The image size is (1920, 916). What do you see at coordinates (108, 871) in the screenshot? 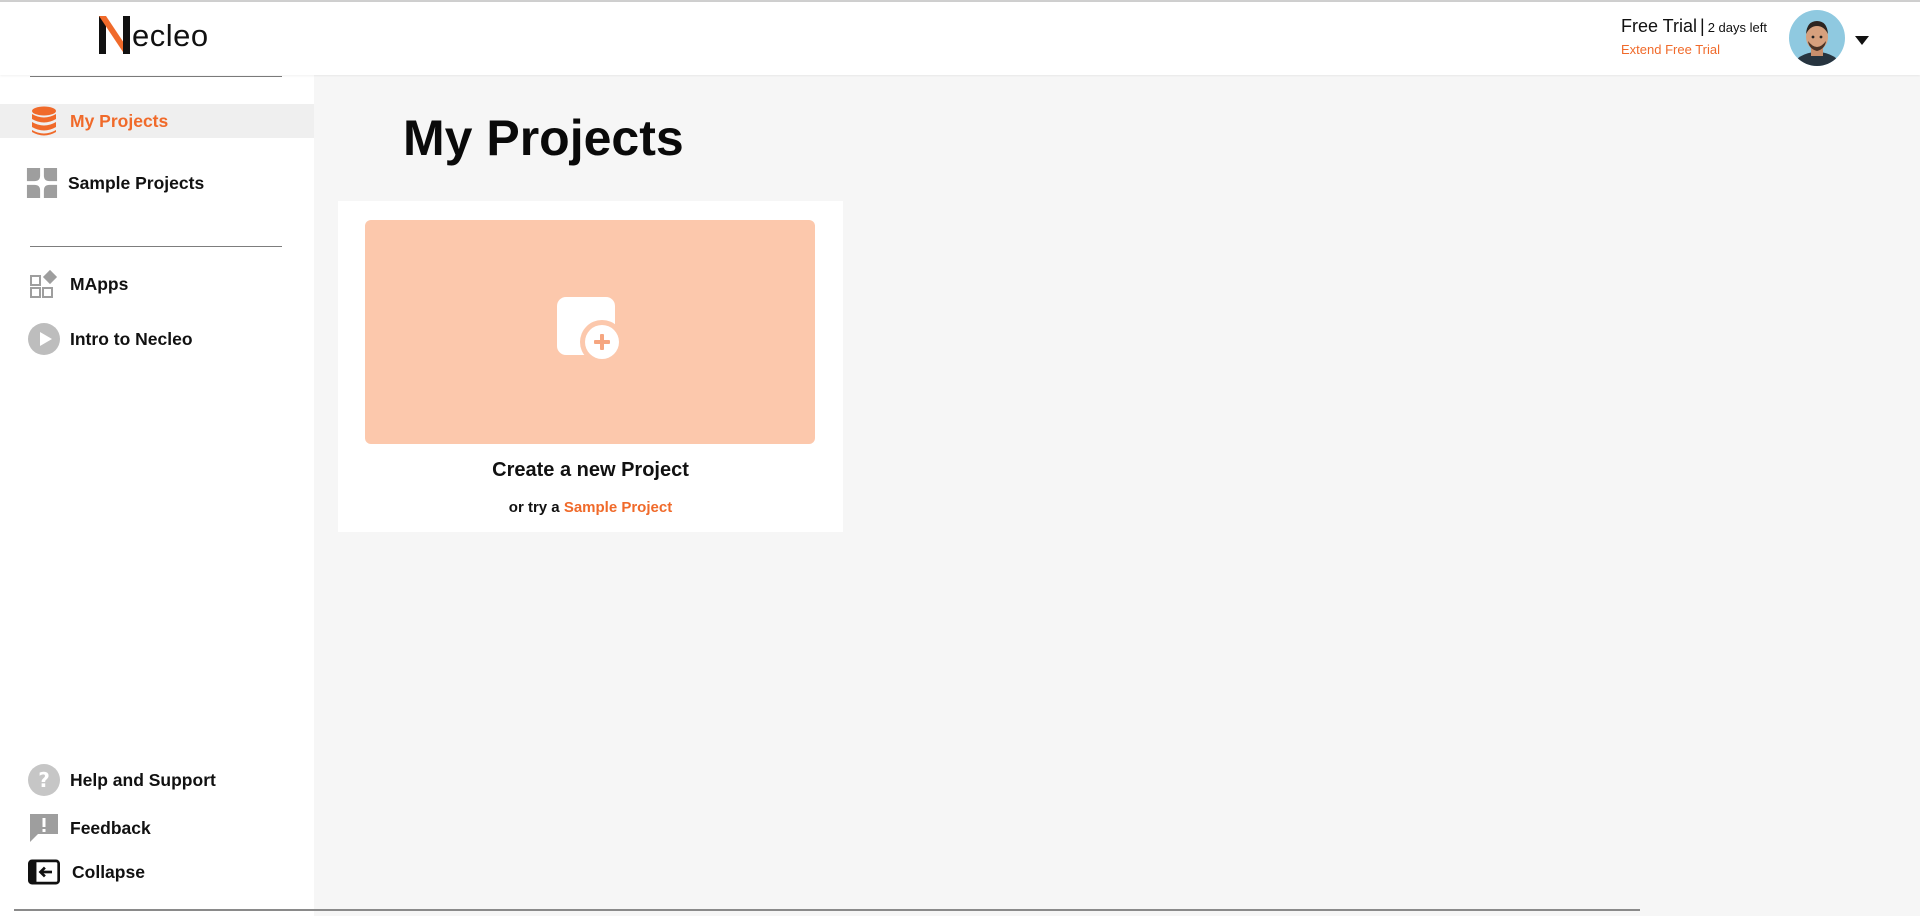
I see `sidebar-item-label: Collapse` at bounding box center [108, 871].